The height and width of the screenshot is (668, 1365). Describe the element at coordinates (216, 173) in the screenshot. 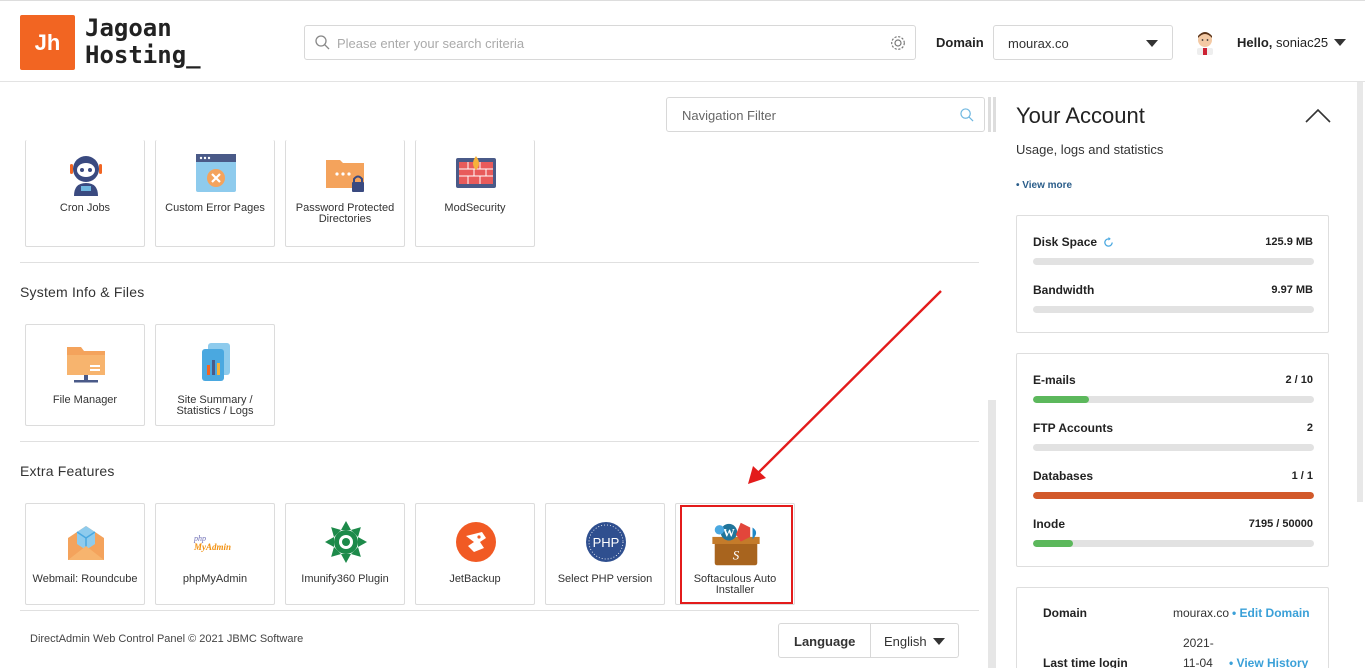

I see `error-page-icon` at that location.